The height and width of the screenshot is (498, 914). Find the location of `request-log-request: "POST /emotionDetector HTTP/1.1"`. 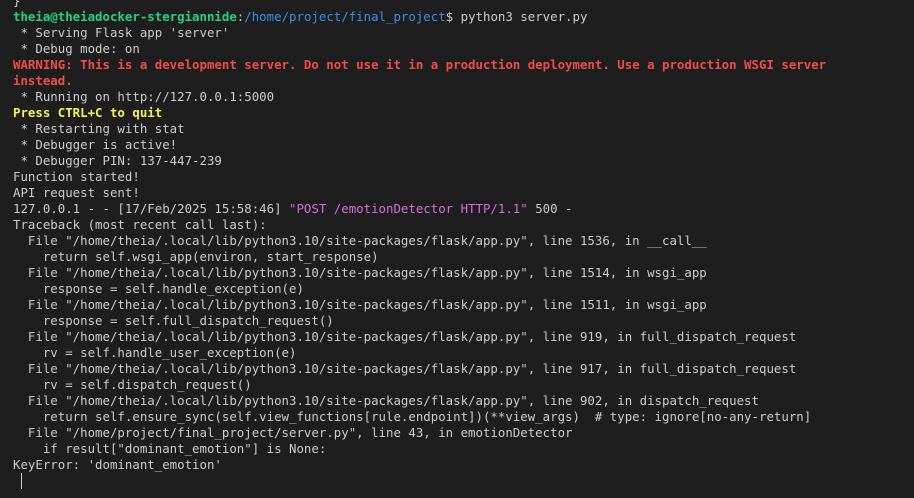

request-log-request: "POST /emotionDetector HTTP/1.1" is located at coordinates (408, 208).